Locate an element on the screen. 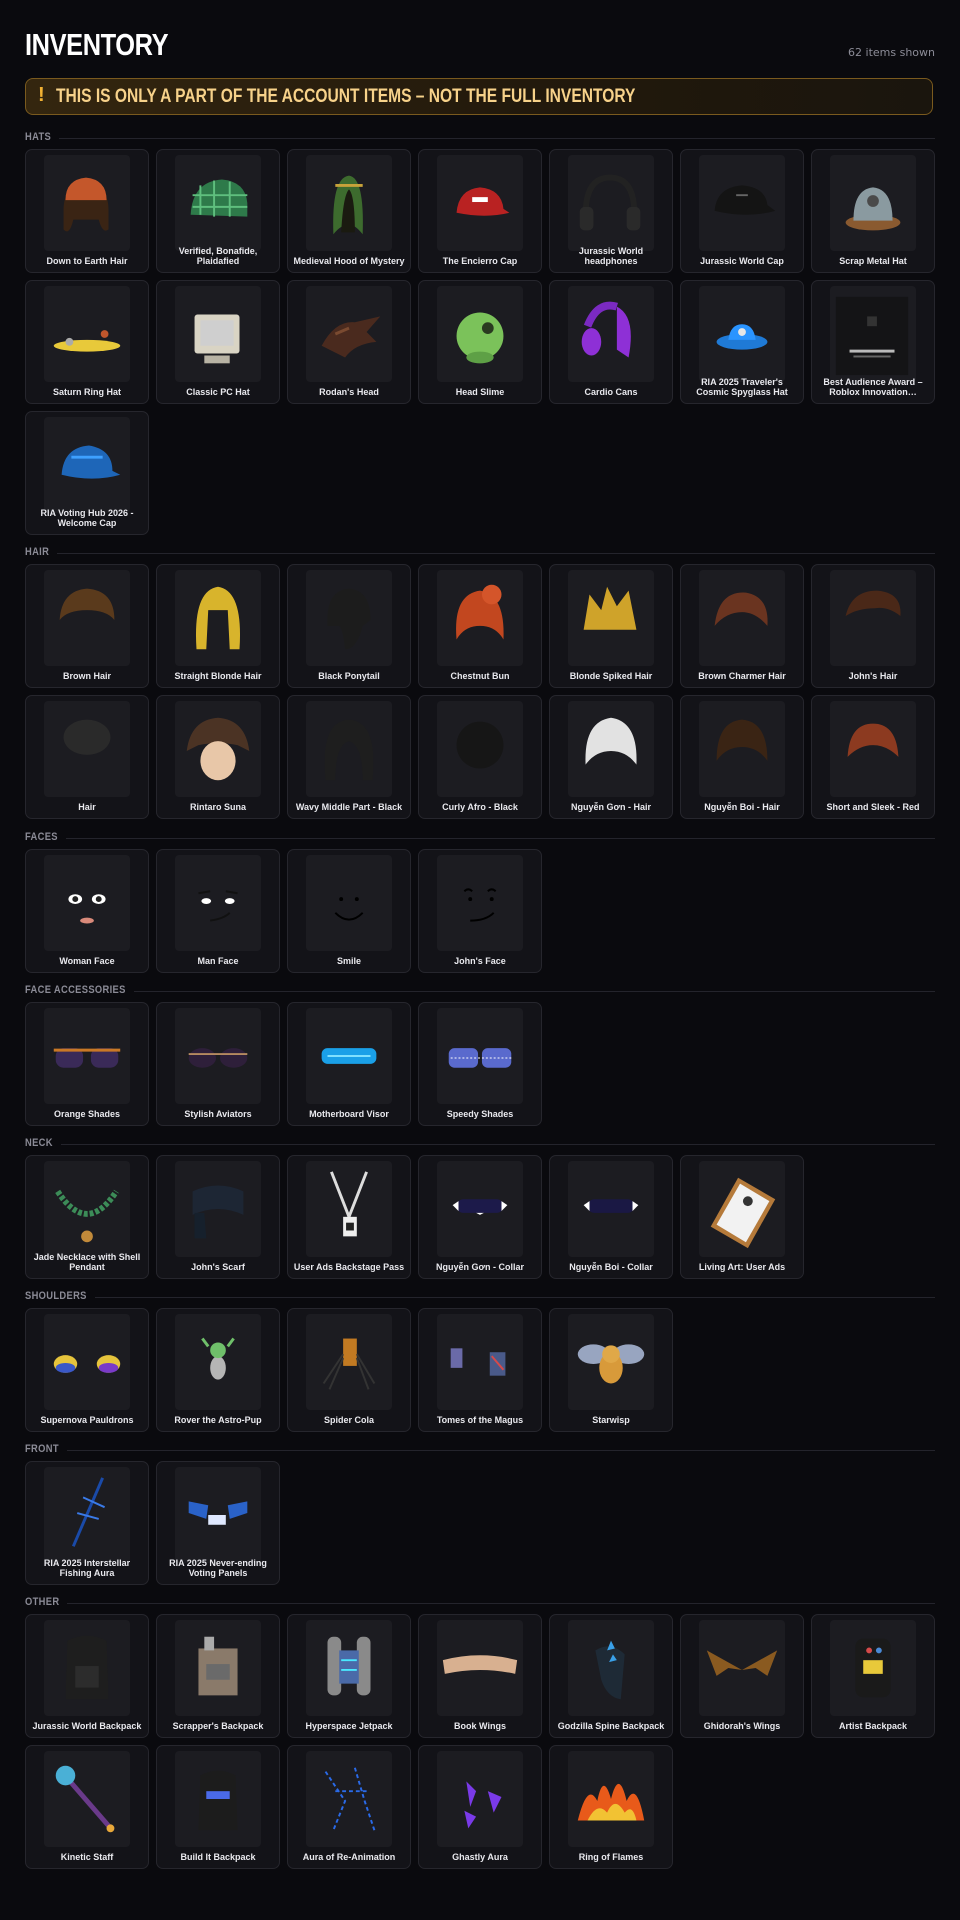  item-card: Nguyễn Boi - Hair is located at coordinates (742, 757).